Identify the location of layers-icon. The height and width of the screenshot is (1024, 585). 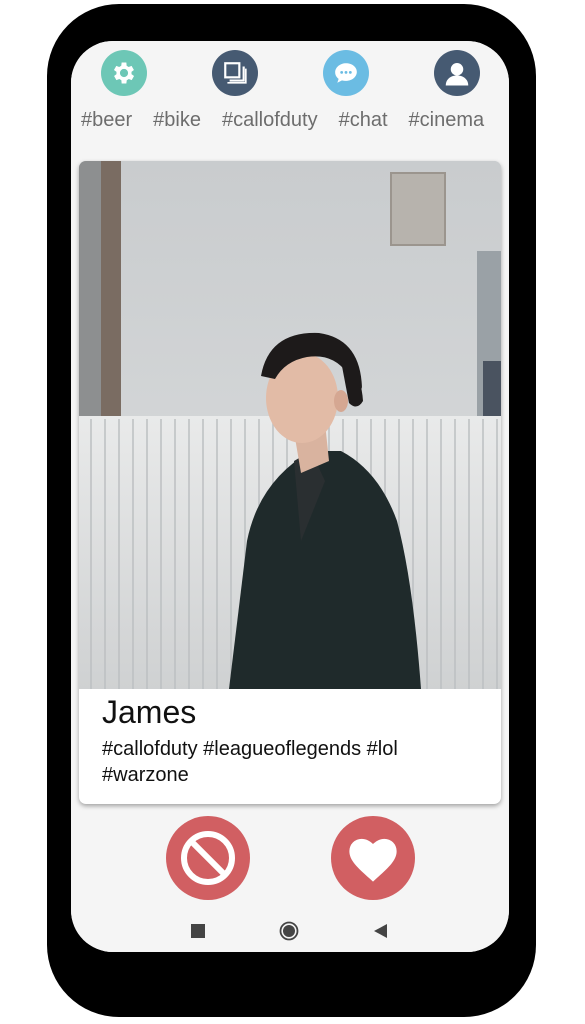
(235, 73).